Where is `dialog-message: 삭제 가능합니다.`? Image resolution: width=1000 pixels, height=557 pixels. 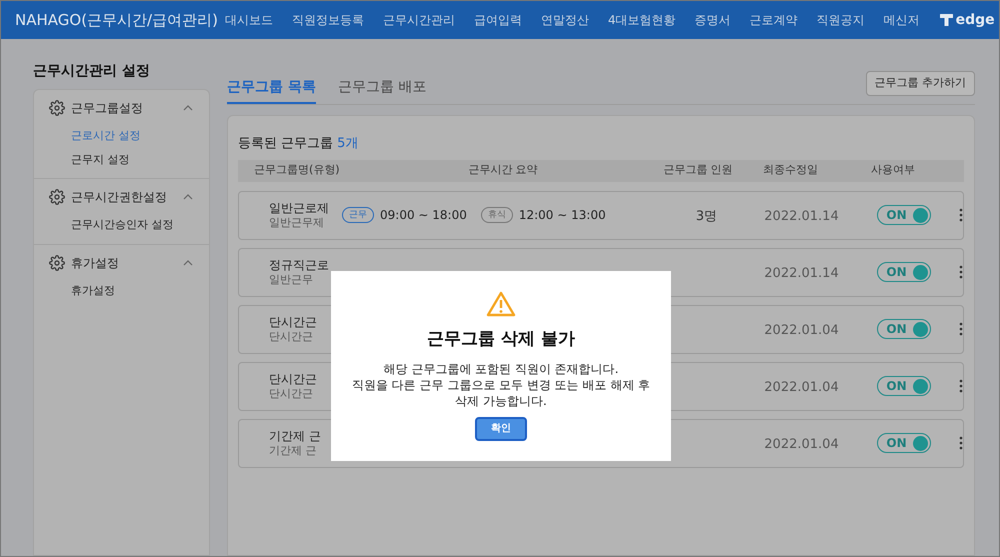
dialog-message: 삭제 가능합니다. is located at coordinates (501, 400).